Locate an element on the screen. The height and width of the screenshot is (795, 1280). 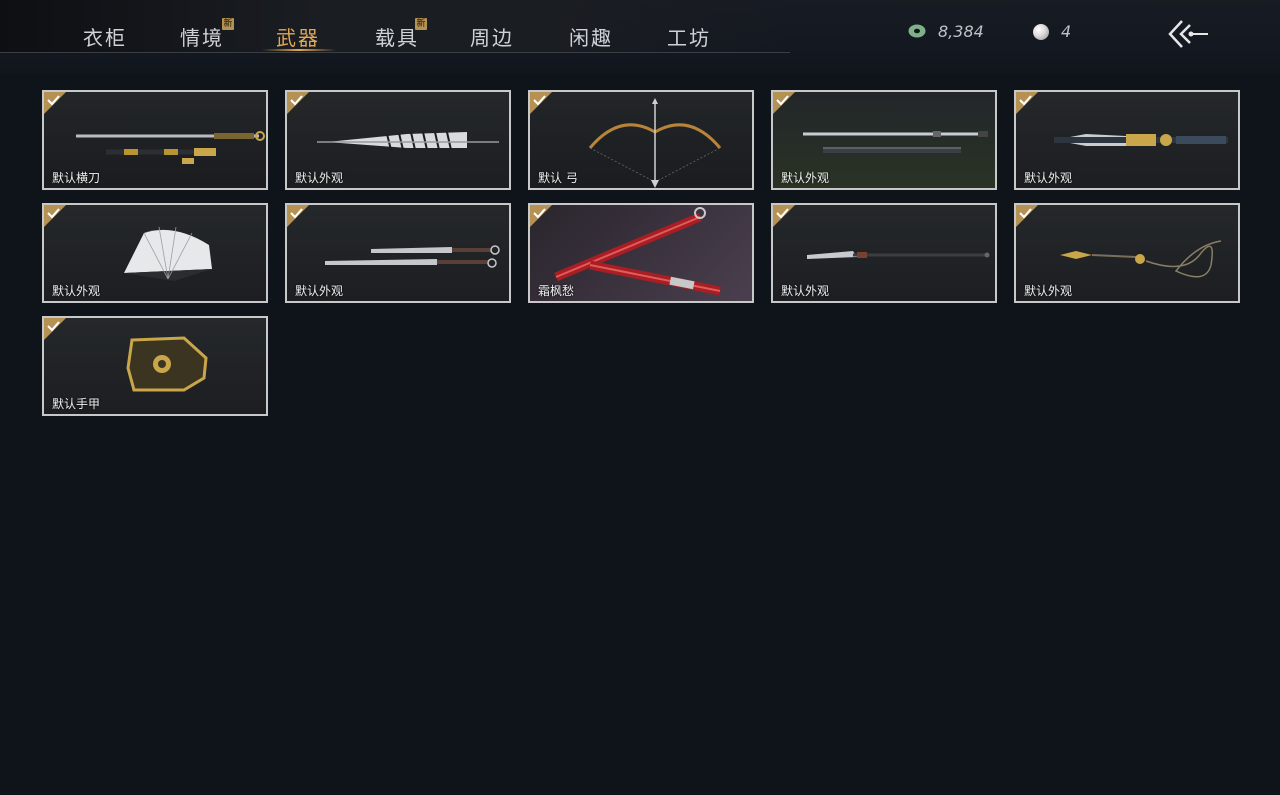
jade-coin-icon is located at coordinates (917, 31).